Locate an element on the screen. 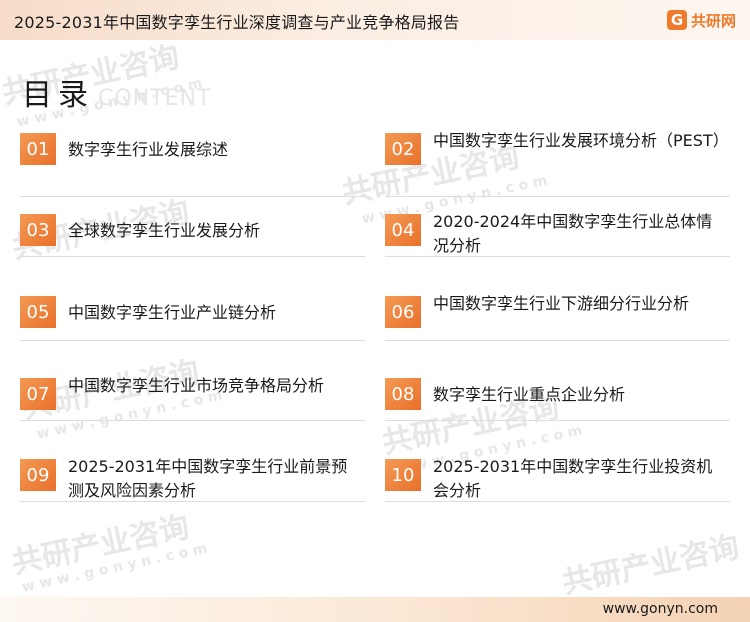 This screenshot has width=750, height=622. toc-item: 05 中国数字孪生行业产业链分析 is located at coordinates (192, 331).